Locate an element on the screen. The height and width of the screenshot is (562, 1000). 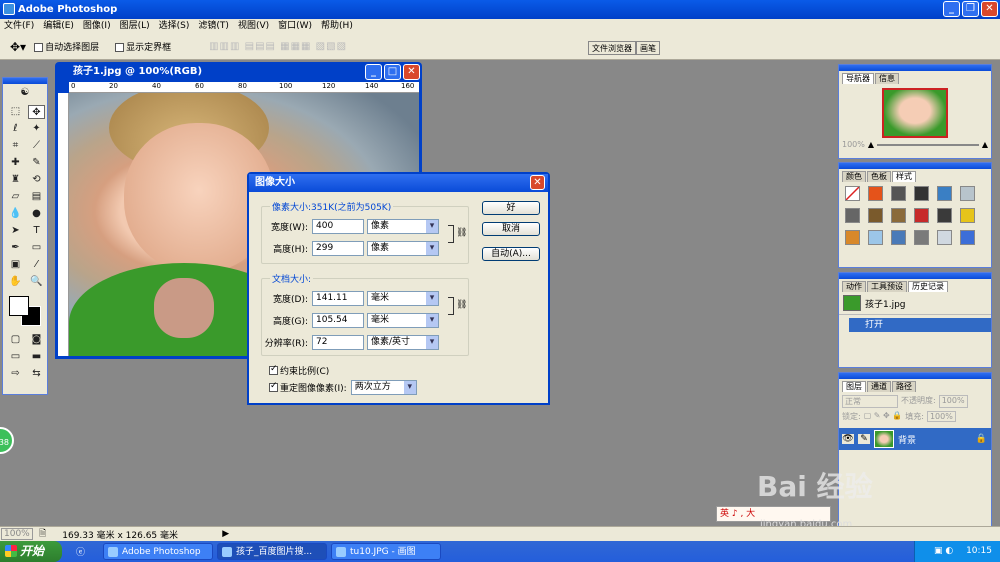
doc-height-input: 105.54 is located at coordinates (338, 320).